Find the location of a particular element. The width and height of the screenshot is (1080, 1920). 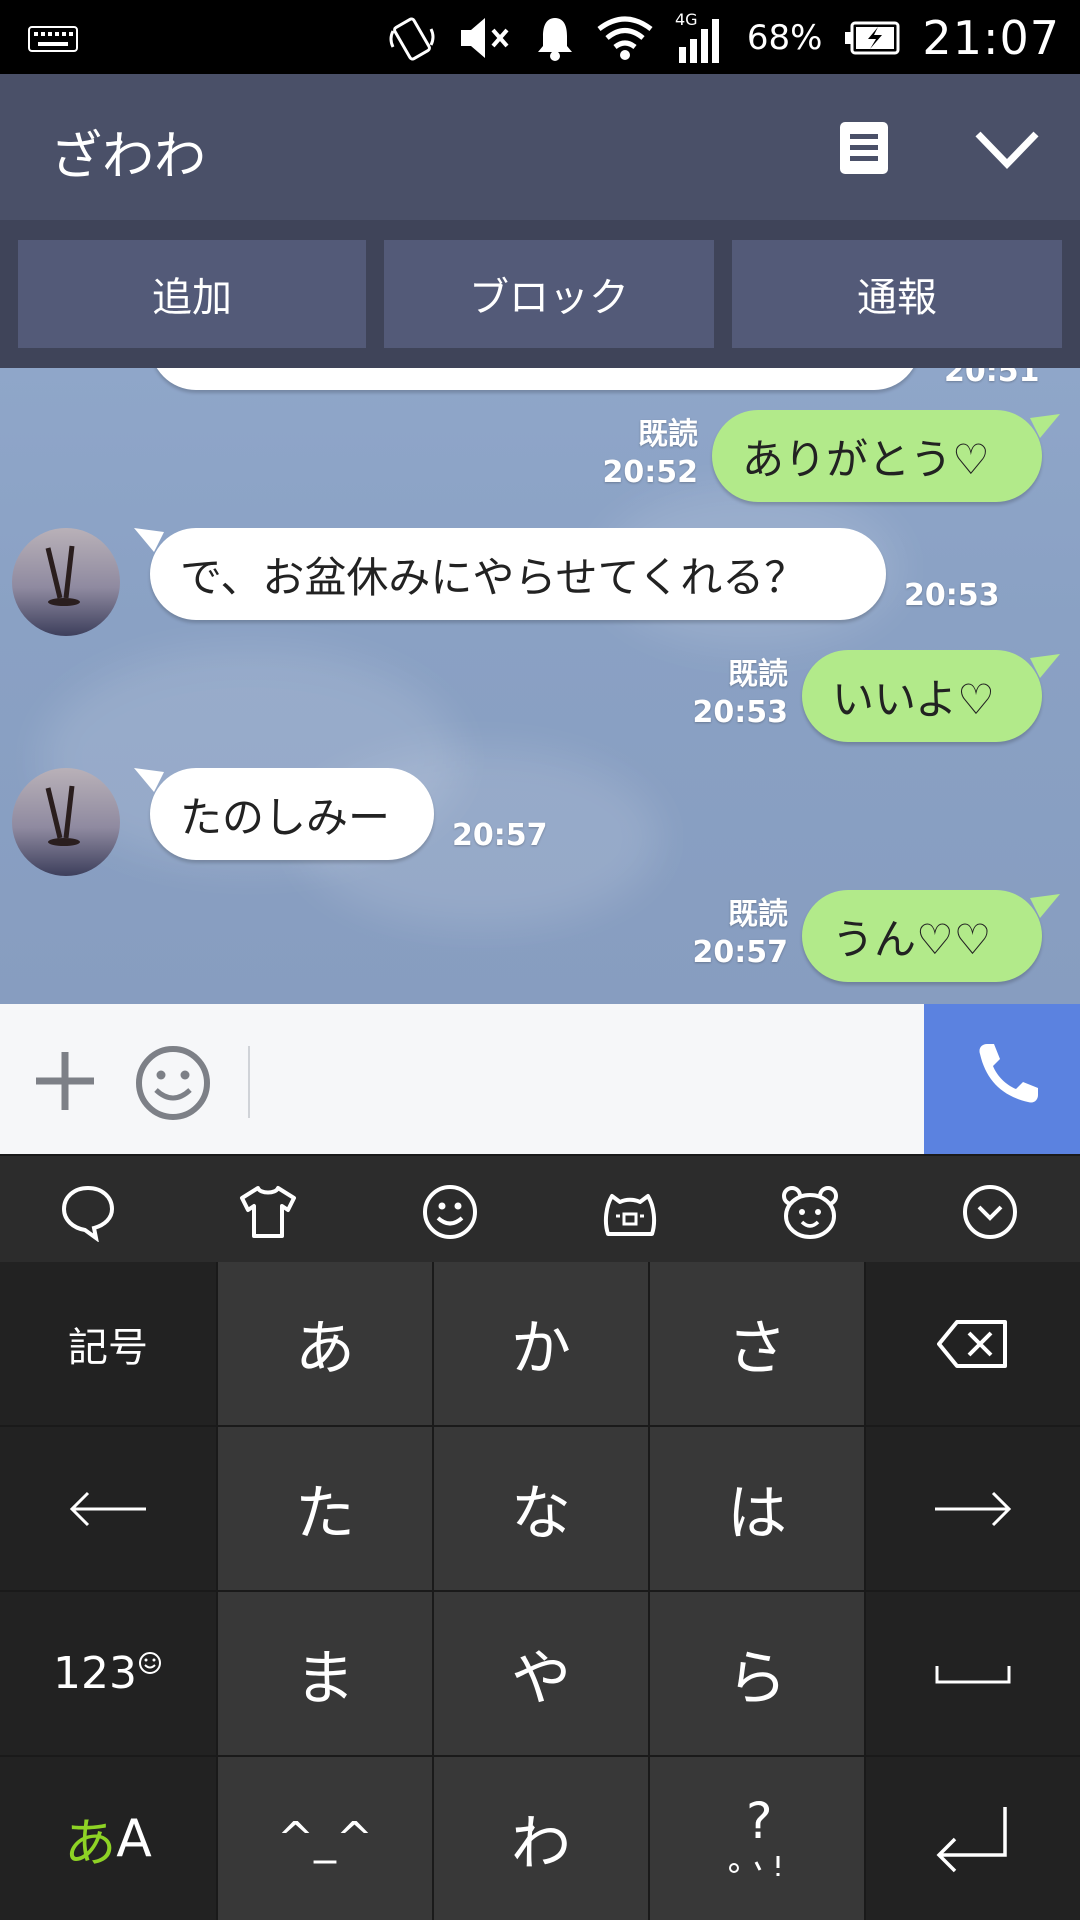

message-bubble-sent: いいよ♡ is located at coordinates (922, 696).